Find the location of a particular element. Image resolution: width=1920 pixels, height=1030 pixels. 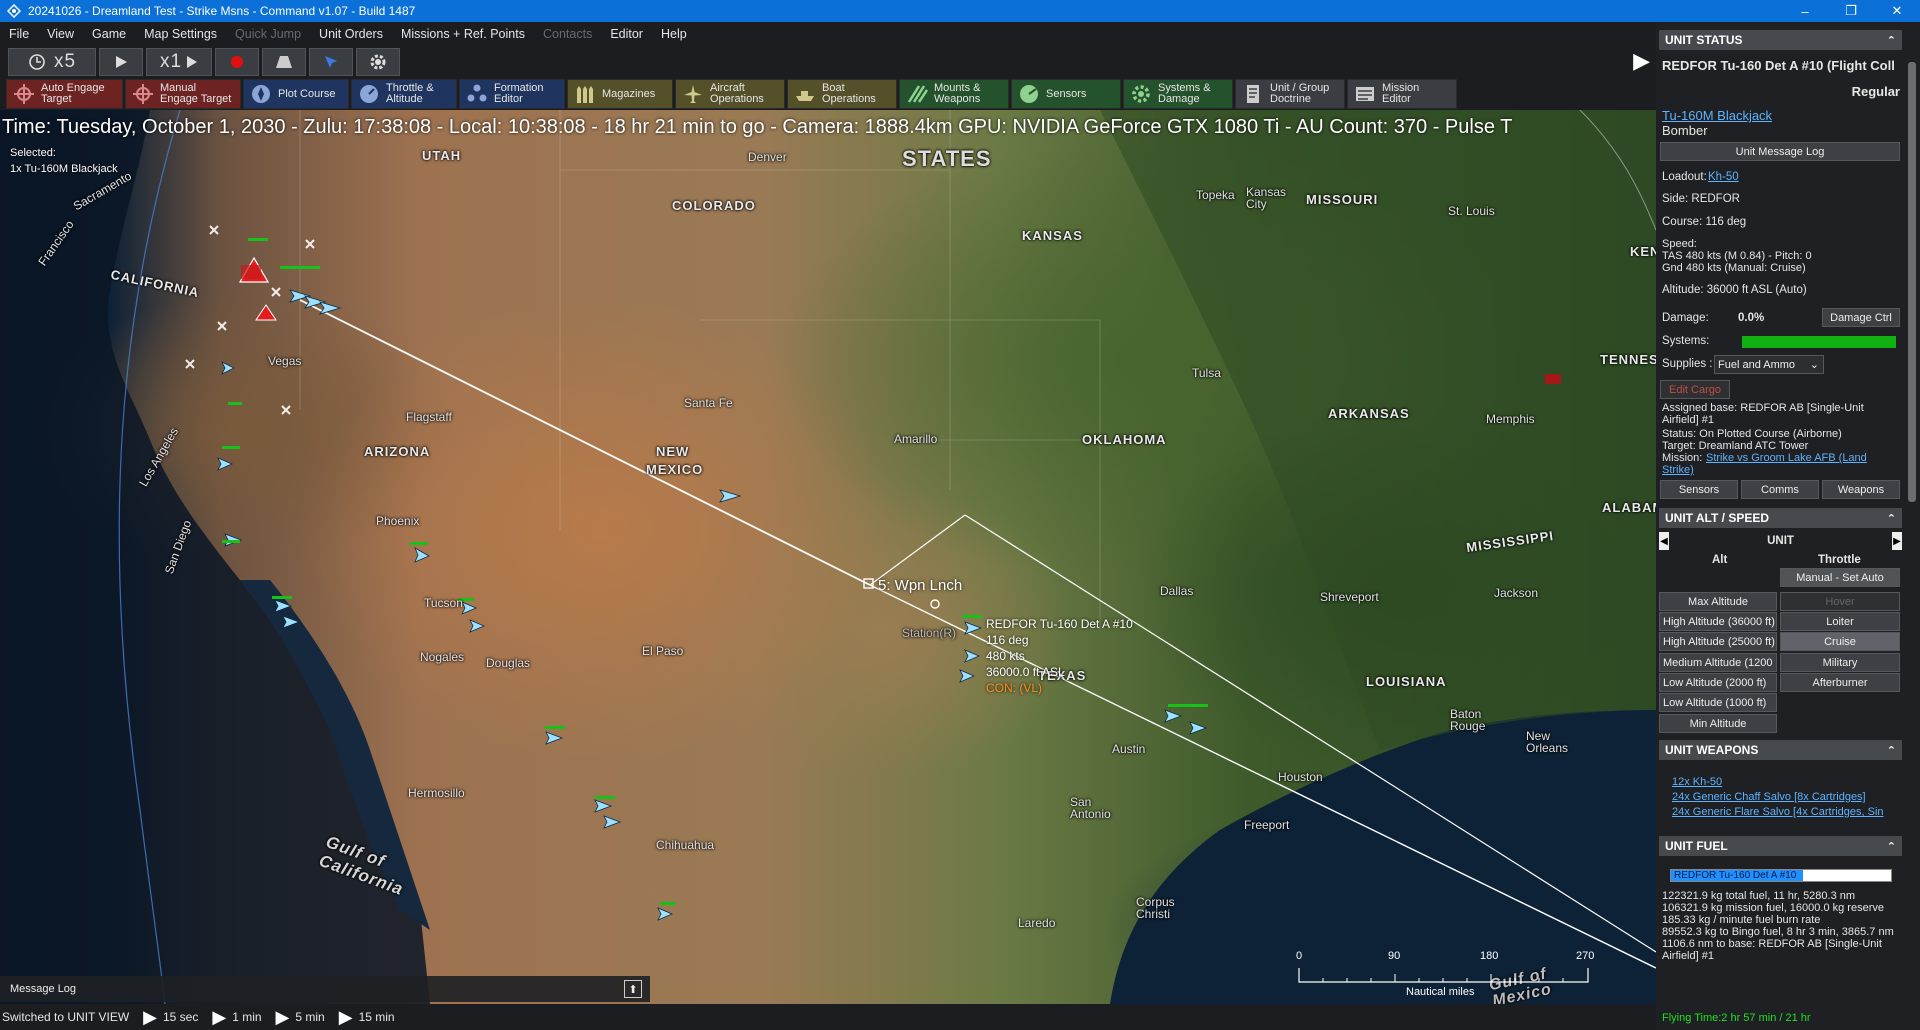

menu-help: Help is located at coordinates (674, 34).